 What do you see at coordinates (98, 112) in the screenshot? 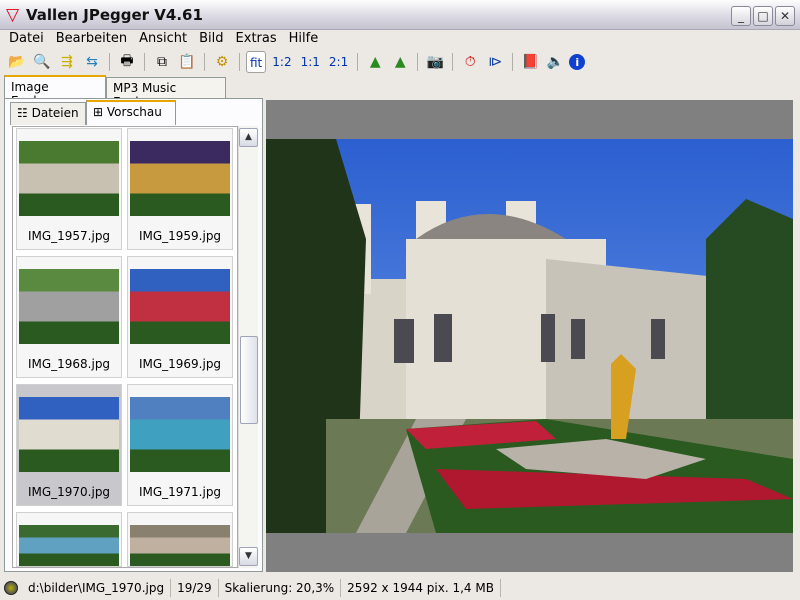
I see `thumbnails-icon: ⊞` at bounding box center [98, 112].